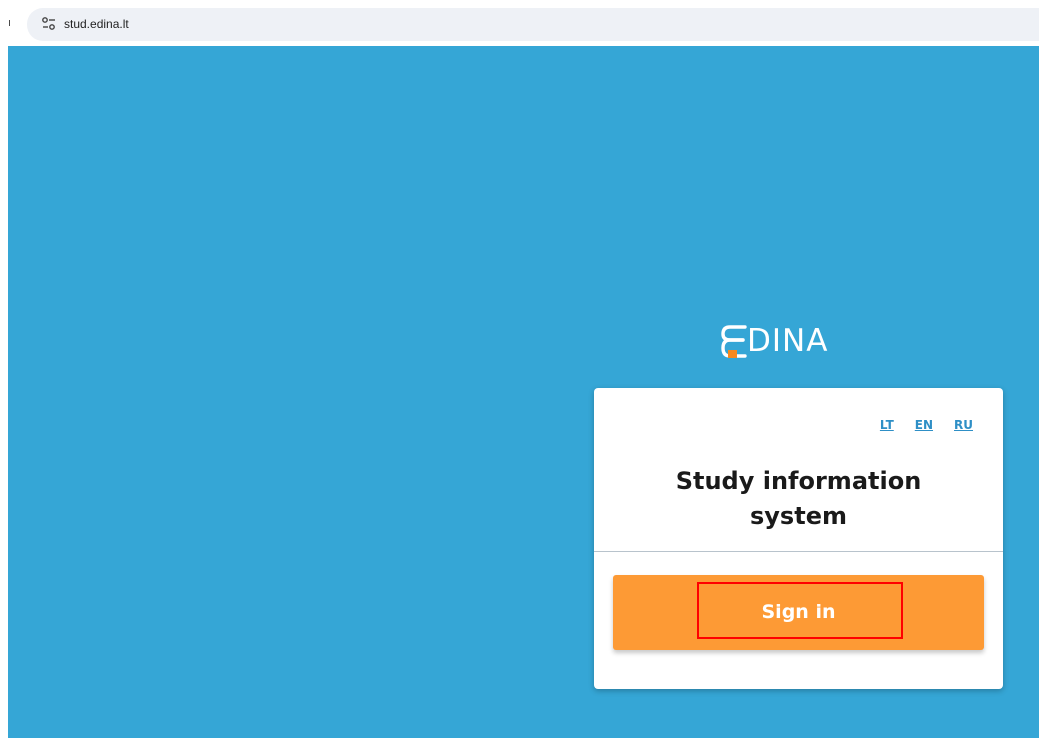 The image size is (1039, 738). I want to click on language-link-en: EN, so click(924, 425).